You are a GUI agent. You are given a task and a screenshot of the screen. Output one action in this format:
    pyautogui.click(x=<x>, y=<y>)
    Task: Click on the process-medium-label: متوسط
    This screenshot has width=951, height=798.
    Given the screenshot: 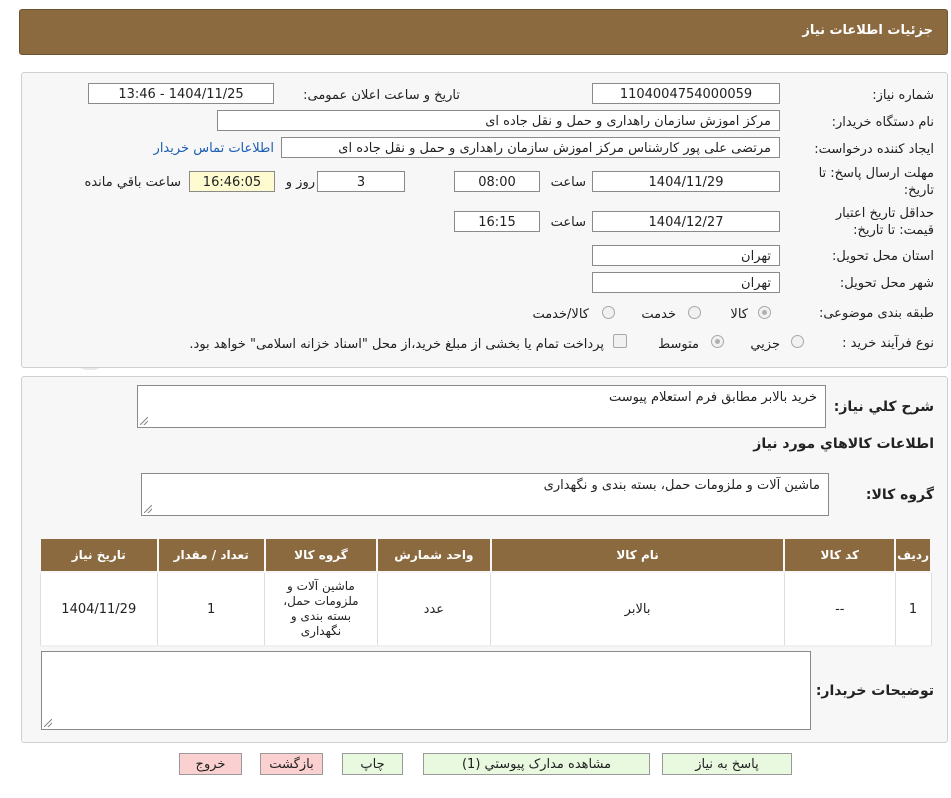 What is the action you would take?
    pyautogui.click(x=678, y=344)
    